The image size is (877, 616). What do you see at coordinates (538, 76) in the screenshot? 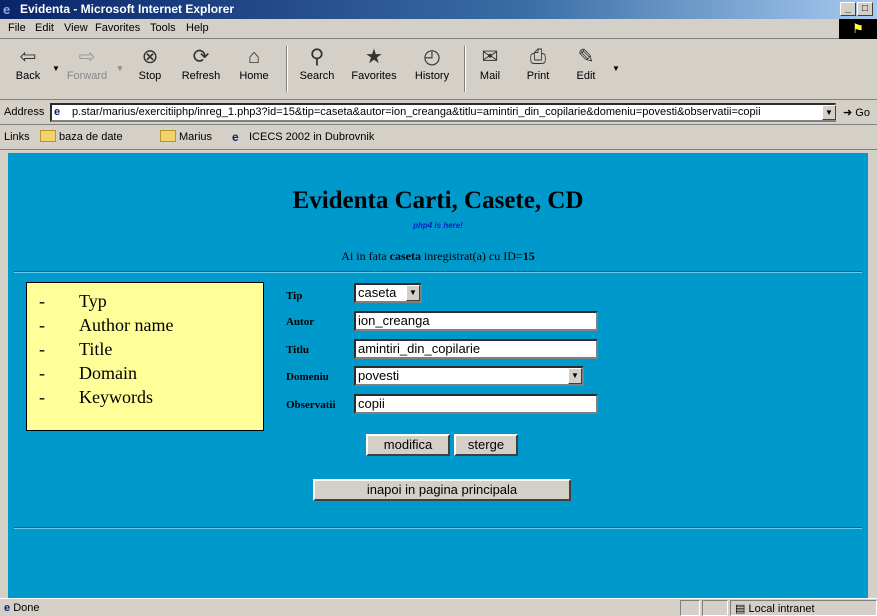
I see `print-label: Print` at bounding box center [538, 76].